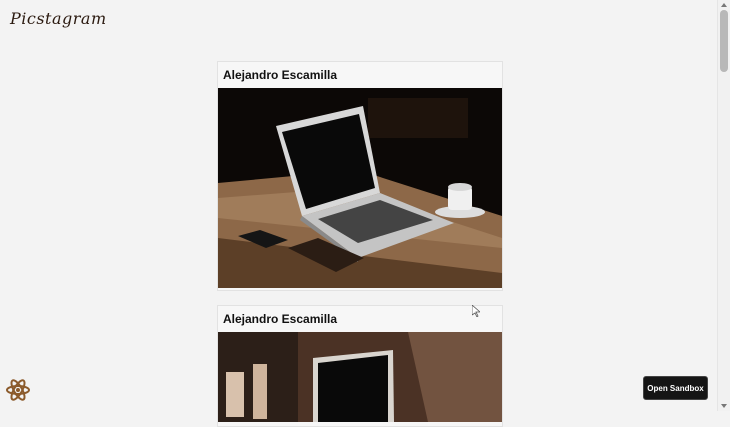  I want to click on app-logo: Picstagram, so click(58, 18).